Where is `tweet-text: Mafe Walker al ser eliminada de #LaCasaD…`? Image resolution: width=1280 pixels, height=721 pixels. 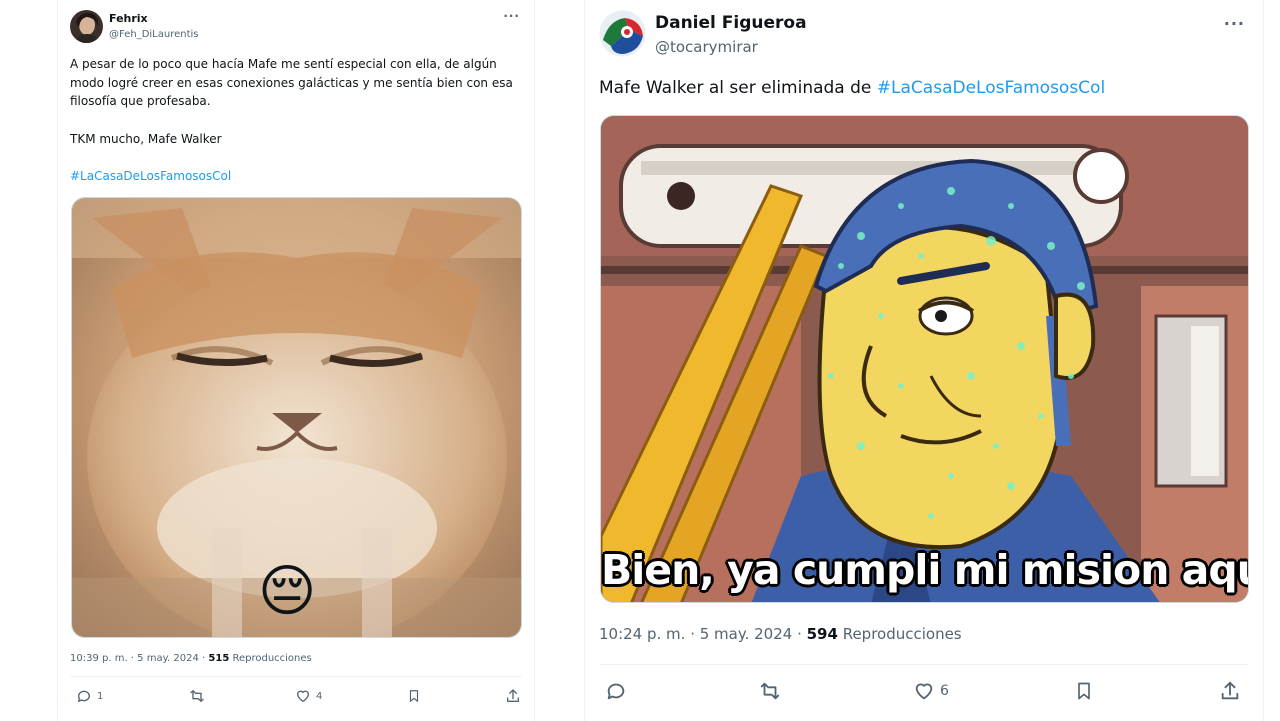
tweet-text: Mafe Walker al ser eliminada de #LaCasaD… is located at coordinates (924, 88).